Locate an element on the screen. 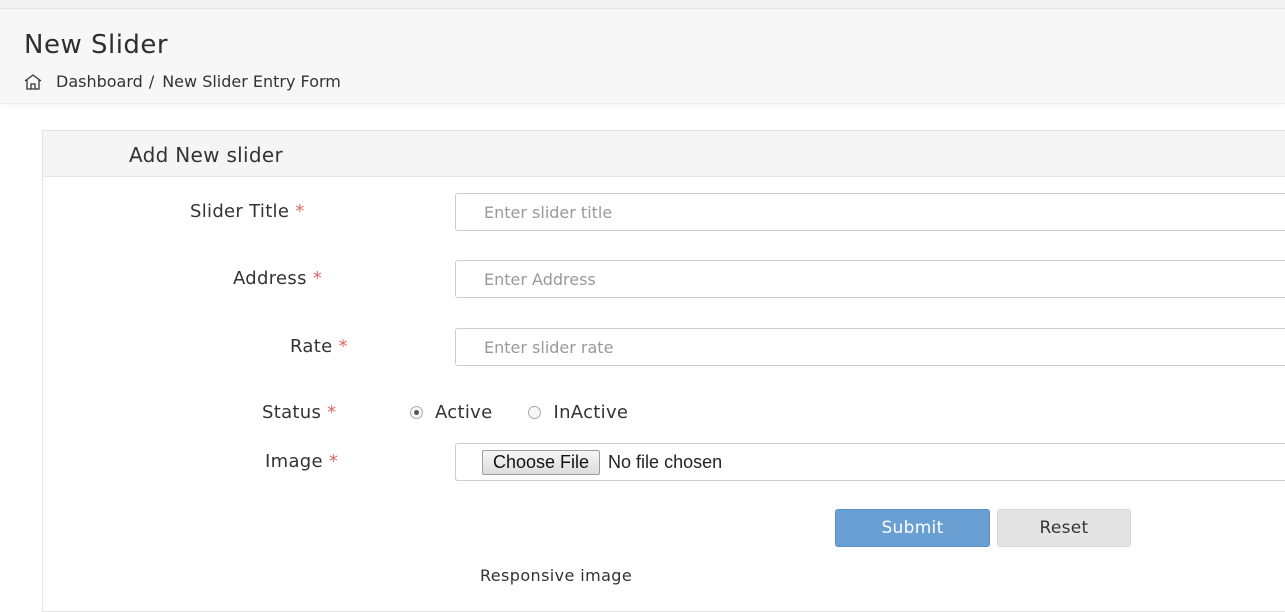 The width and height of the screenshot is (1285, 612). choose-file-button: Choose File is located at coordinates (541, 462).